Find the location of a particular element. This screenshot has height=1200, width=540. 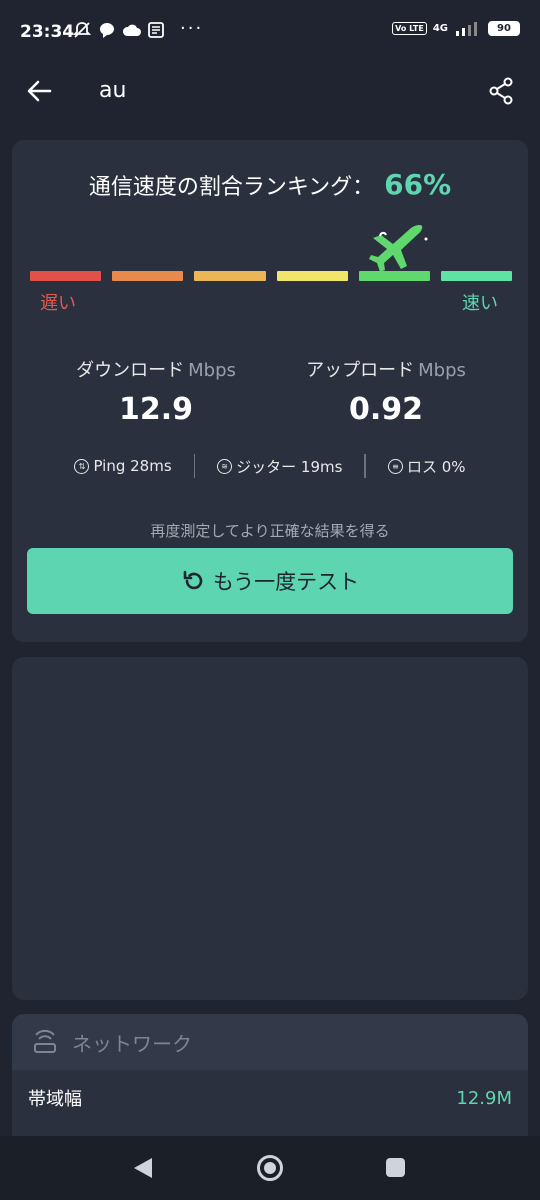

page-title: au is located at coordinates (113, 90).